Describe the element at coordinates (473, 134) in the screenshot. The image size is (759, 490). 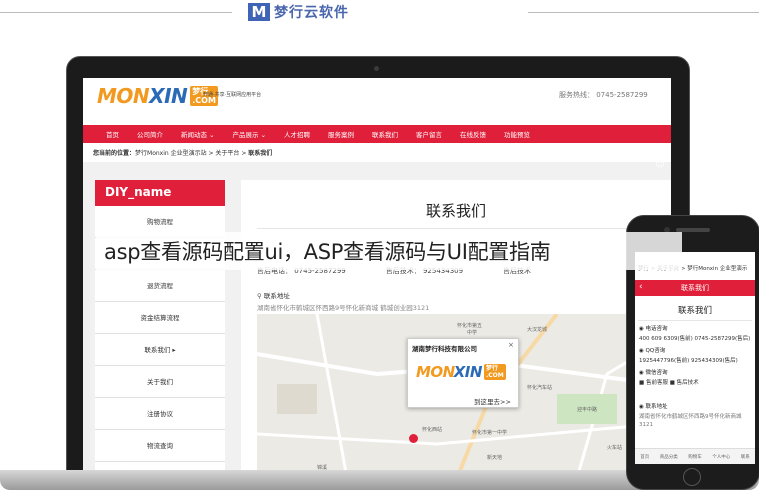
I see `nav-item-feedback: 在线反馈` at that location.